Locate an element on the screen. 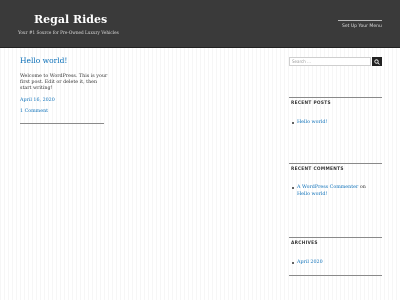 This screenshot has height=300, width=400. site-title: Regal Rides is located at coordinates (70, 19).